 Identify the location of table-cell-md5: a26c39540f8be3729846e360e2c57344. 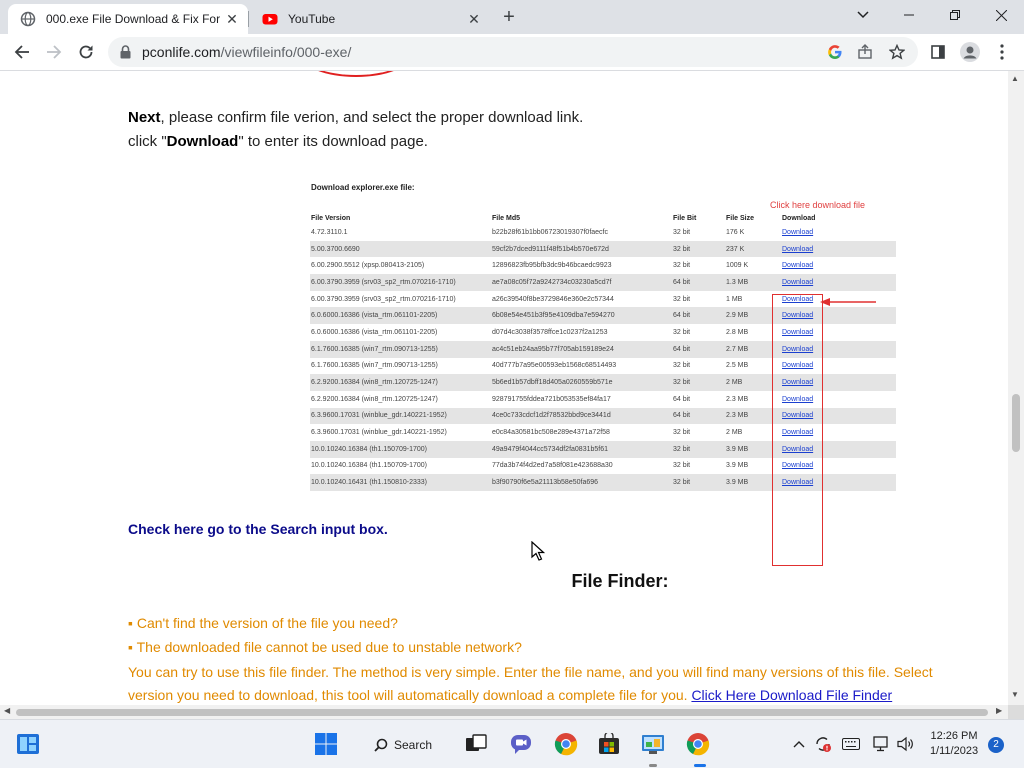
(553, 299).